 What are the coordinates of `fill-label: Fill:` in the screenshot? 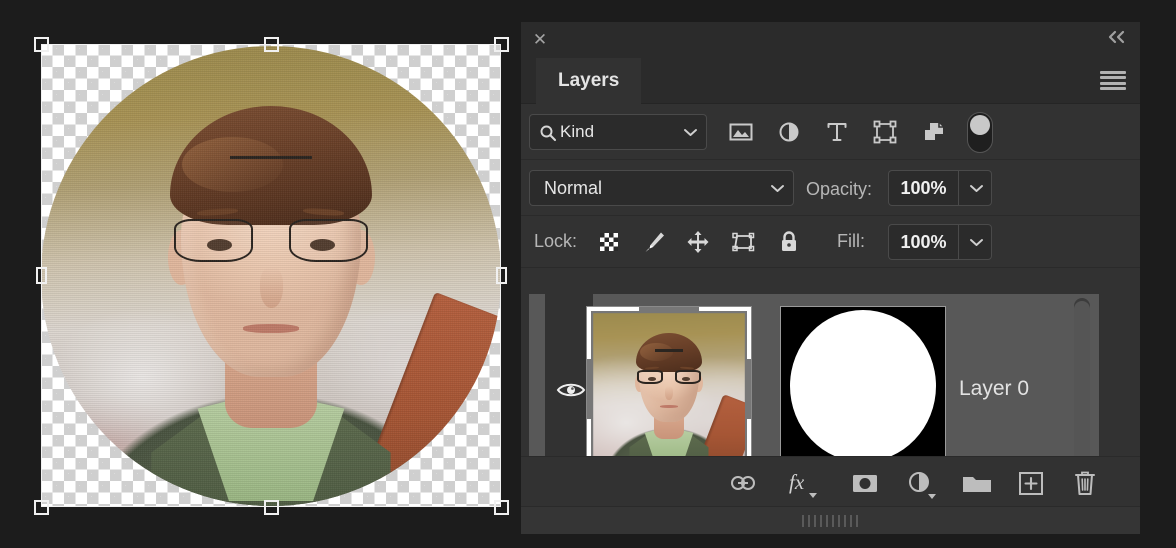 It's located at (851, 241).